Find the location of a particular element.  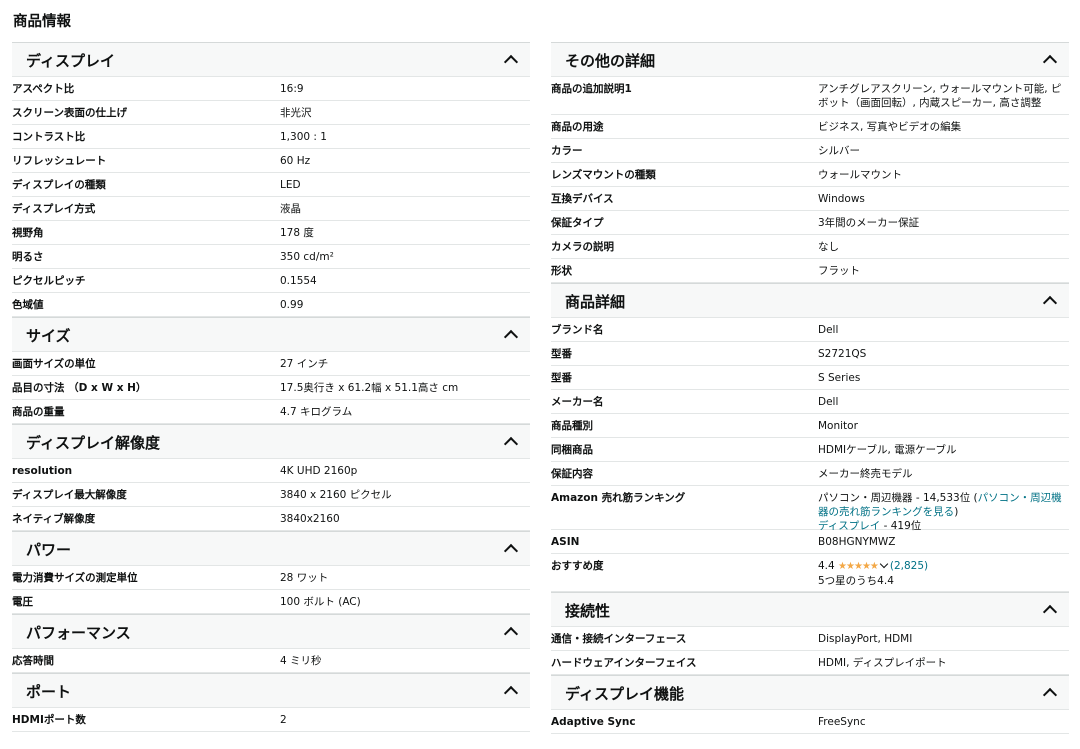

spec-key: 電圧 is located at coordinates (22, 602).